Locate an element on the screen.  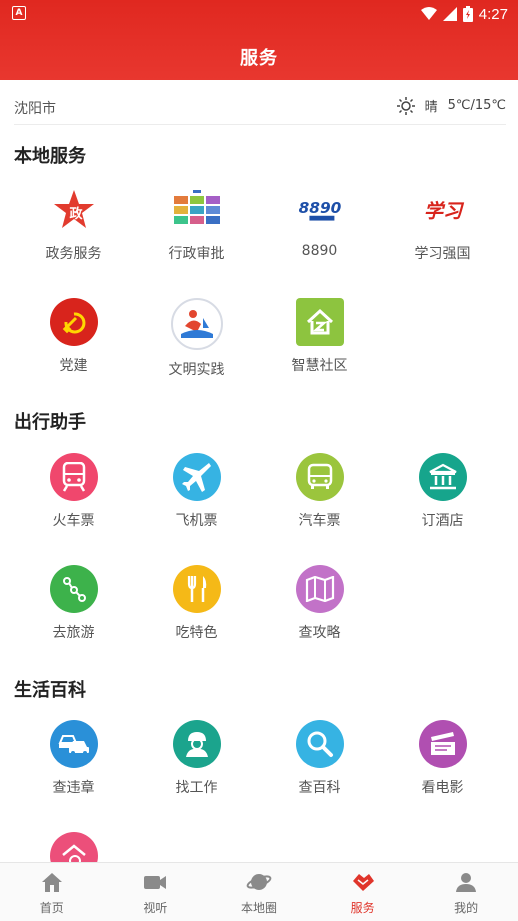
cars-icon is located at coordinates (73, 744).